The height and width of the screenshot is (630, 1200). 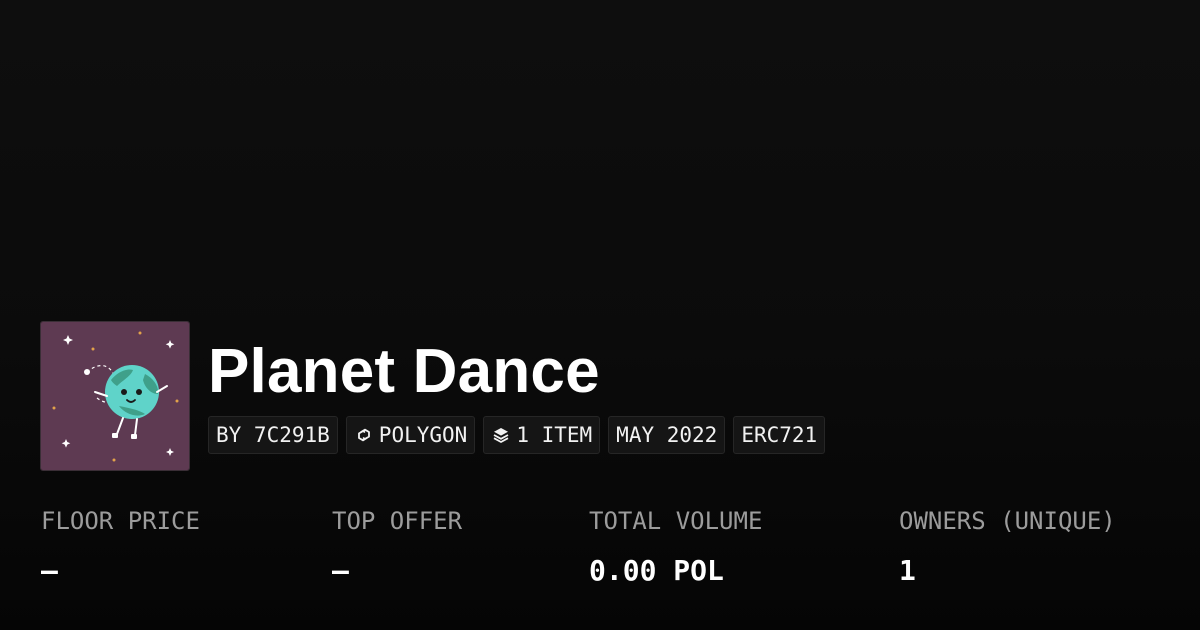 What do you see at coordinates (656, 570) in the screenshot?
I see `stat-value: 0.00 POL` at bounding box center [656, 570].